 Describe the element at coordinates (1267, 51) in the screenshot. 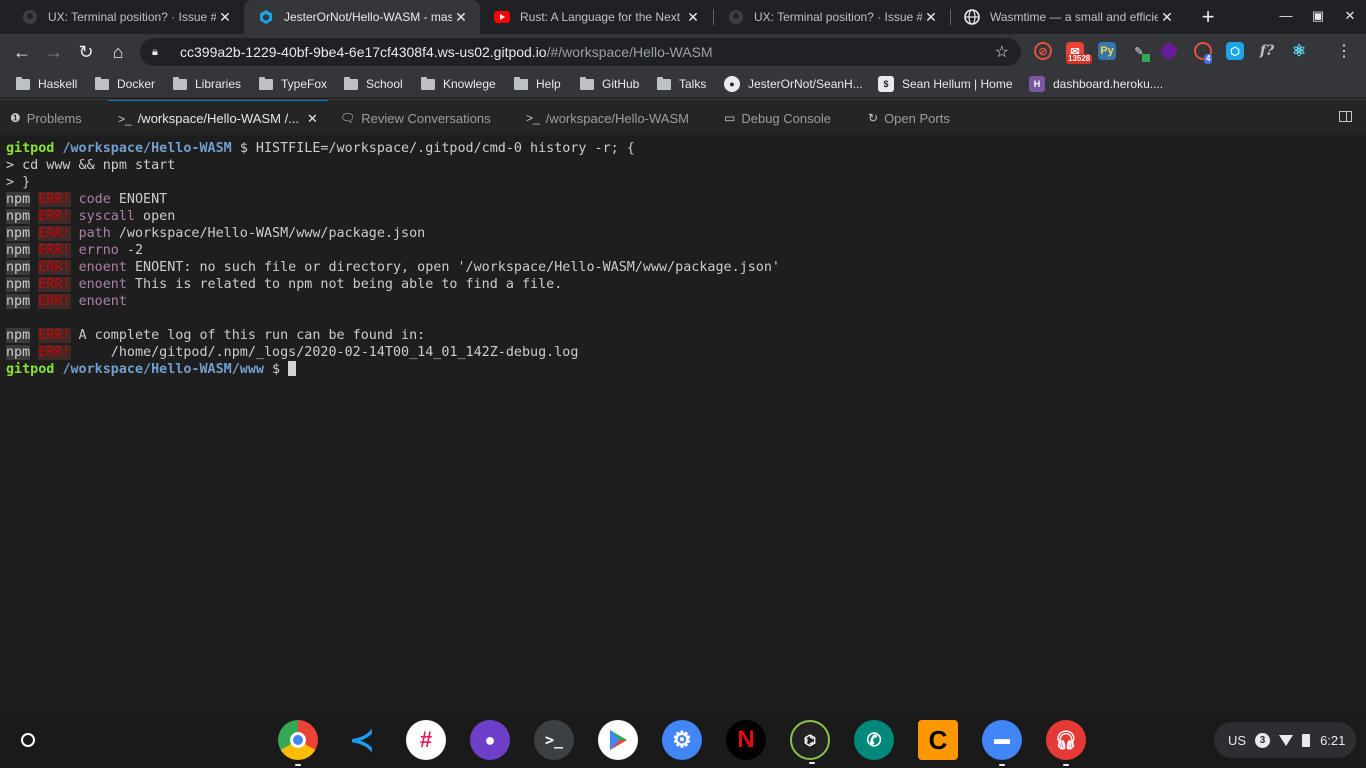

I see `formula-icon: f?` at that location.